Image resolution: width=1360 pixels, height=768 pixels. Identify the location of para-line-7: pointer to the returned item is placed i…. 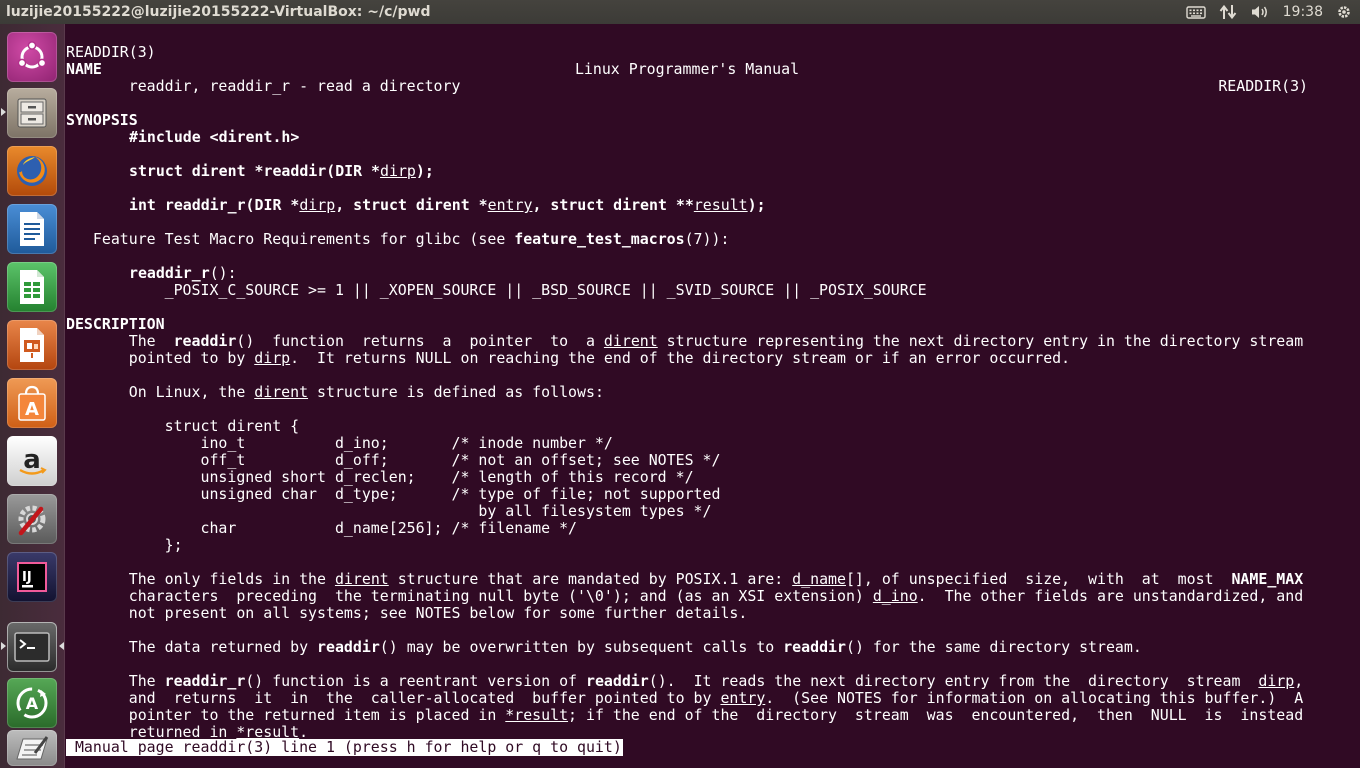
(685, 715).